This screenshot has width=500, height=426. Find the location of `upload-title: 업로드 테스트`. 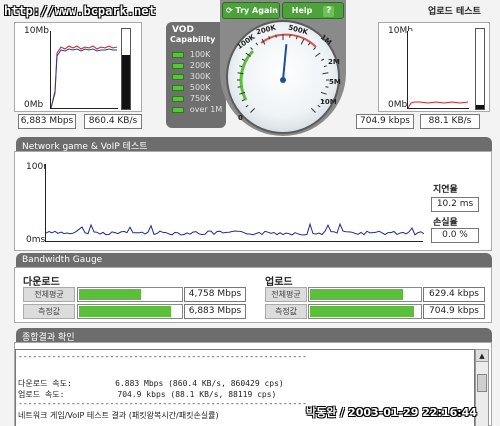

upload-title: 업로드 테스트 is located at coordinates (454, 12).